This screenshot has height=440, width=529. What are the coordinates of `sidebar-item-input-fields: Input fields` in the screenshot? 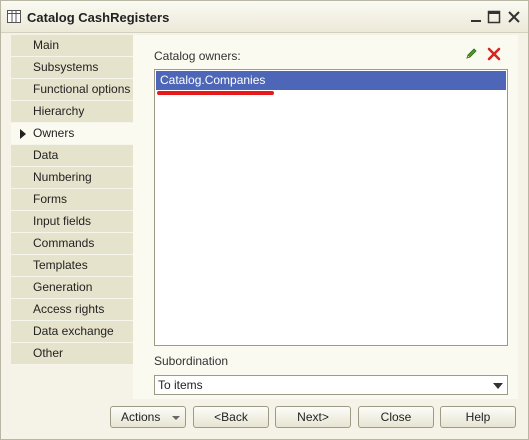 It's located at (72, 222).